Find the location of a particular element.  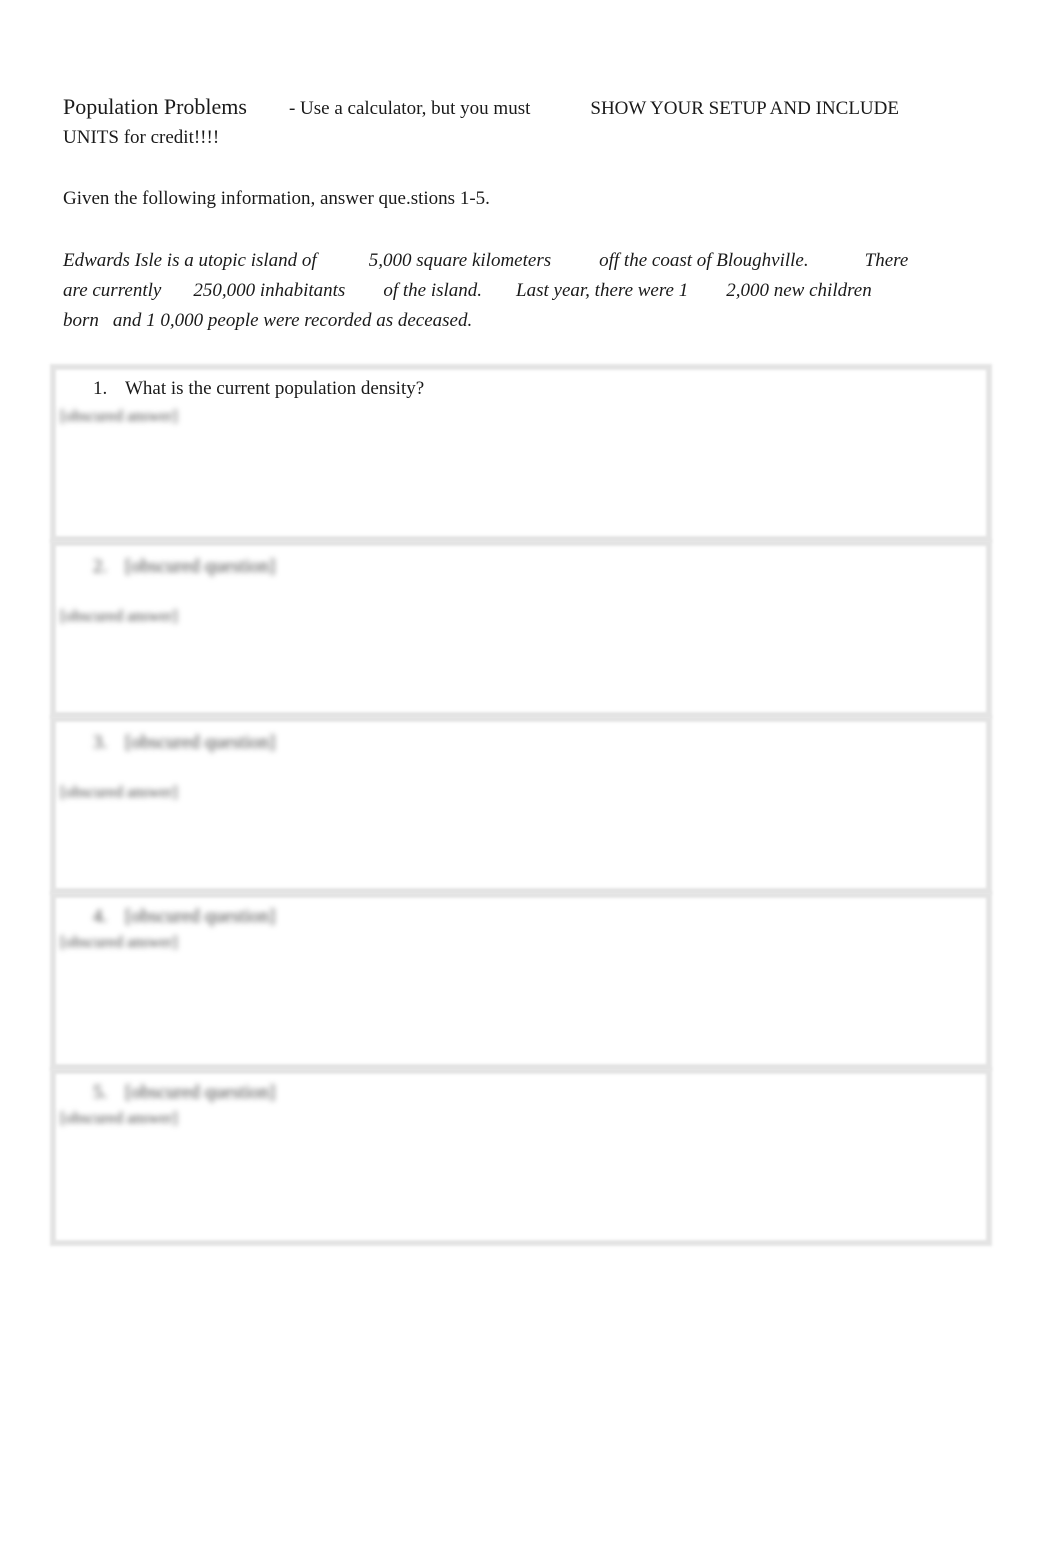

scenario-text: 2,000 new children is located at coordinates (799, 290).